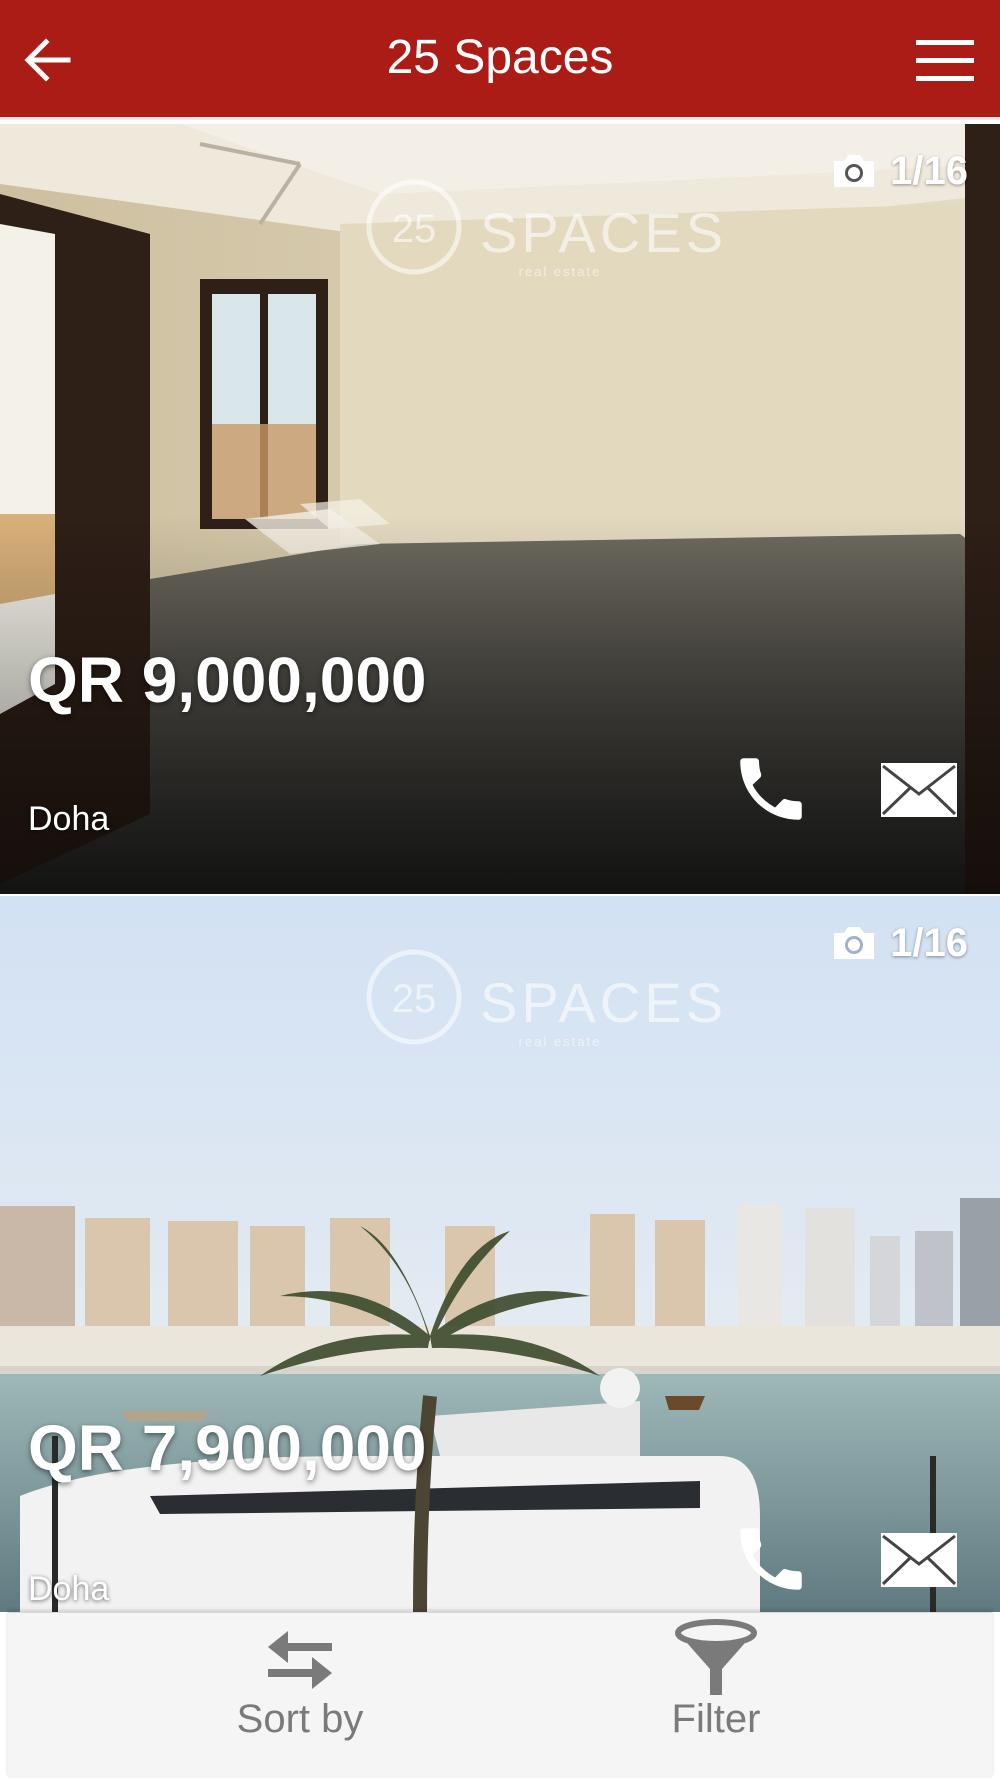 This screenshot has width=1000, height=1779. Describe the element at coordinates (716, 1696) in the screenshot. I see `filter-button: Filter` at that location.